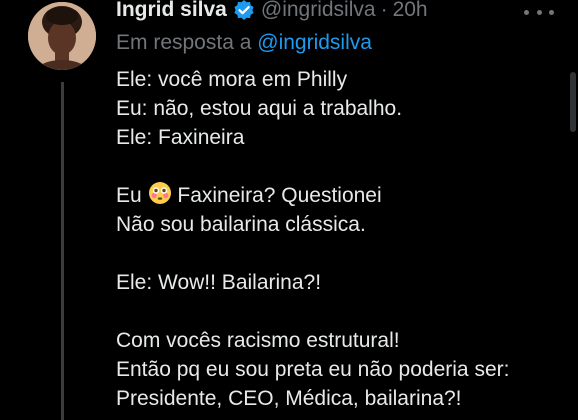  Describe the element at coordinates (171, 11) in the screenshot. I see `author-name: Ingrid silva` at that location.